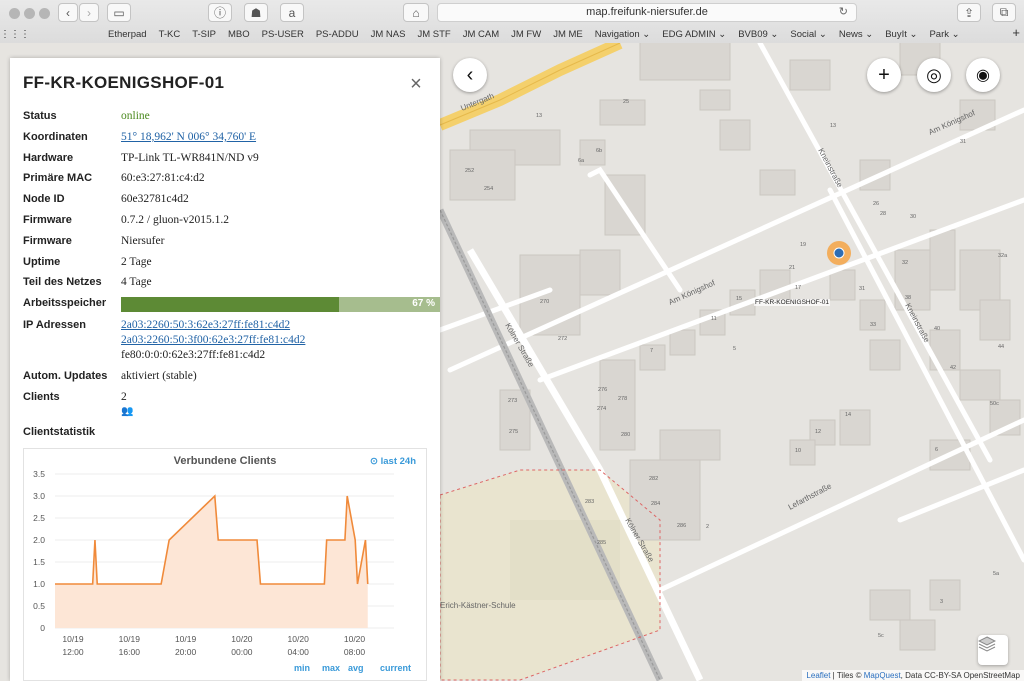 The height and width of the screenshot is (681, 1024). Describe the element at coordinates (89, 12) in the screenshot. I see `forward-nav-icon: ›` at that location.